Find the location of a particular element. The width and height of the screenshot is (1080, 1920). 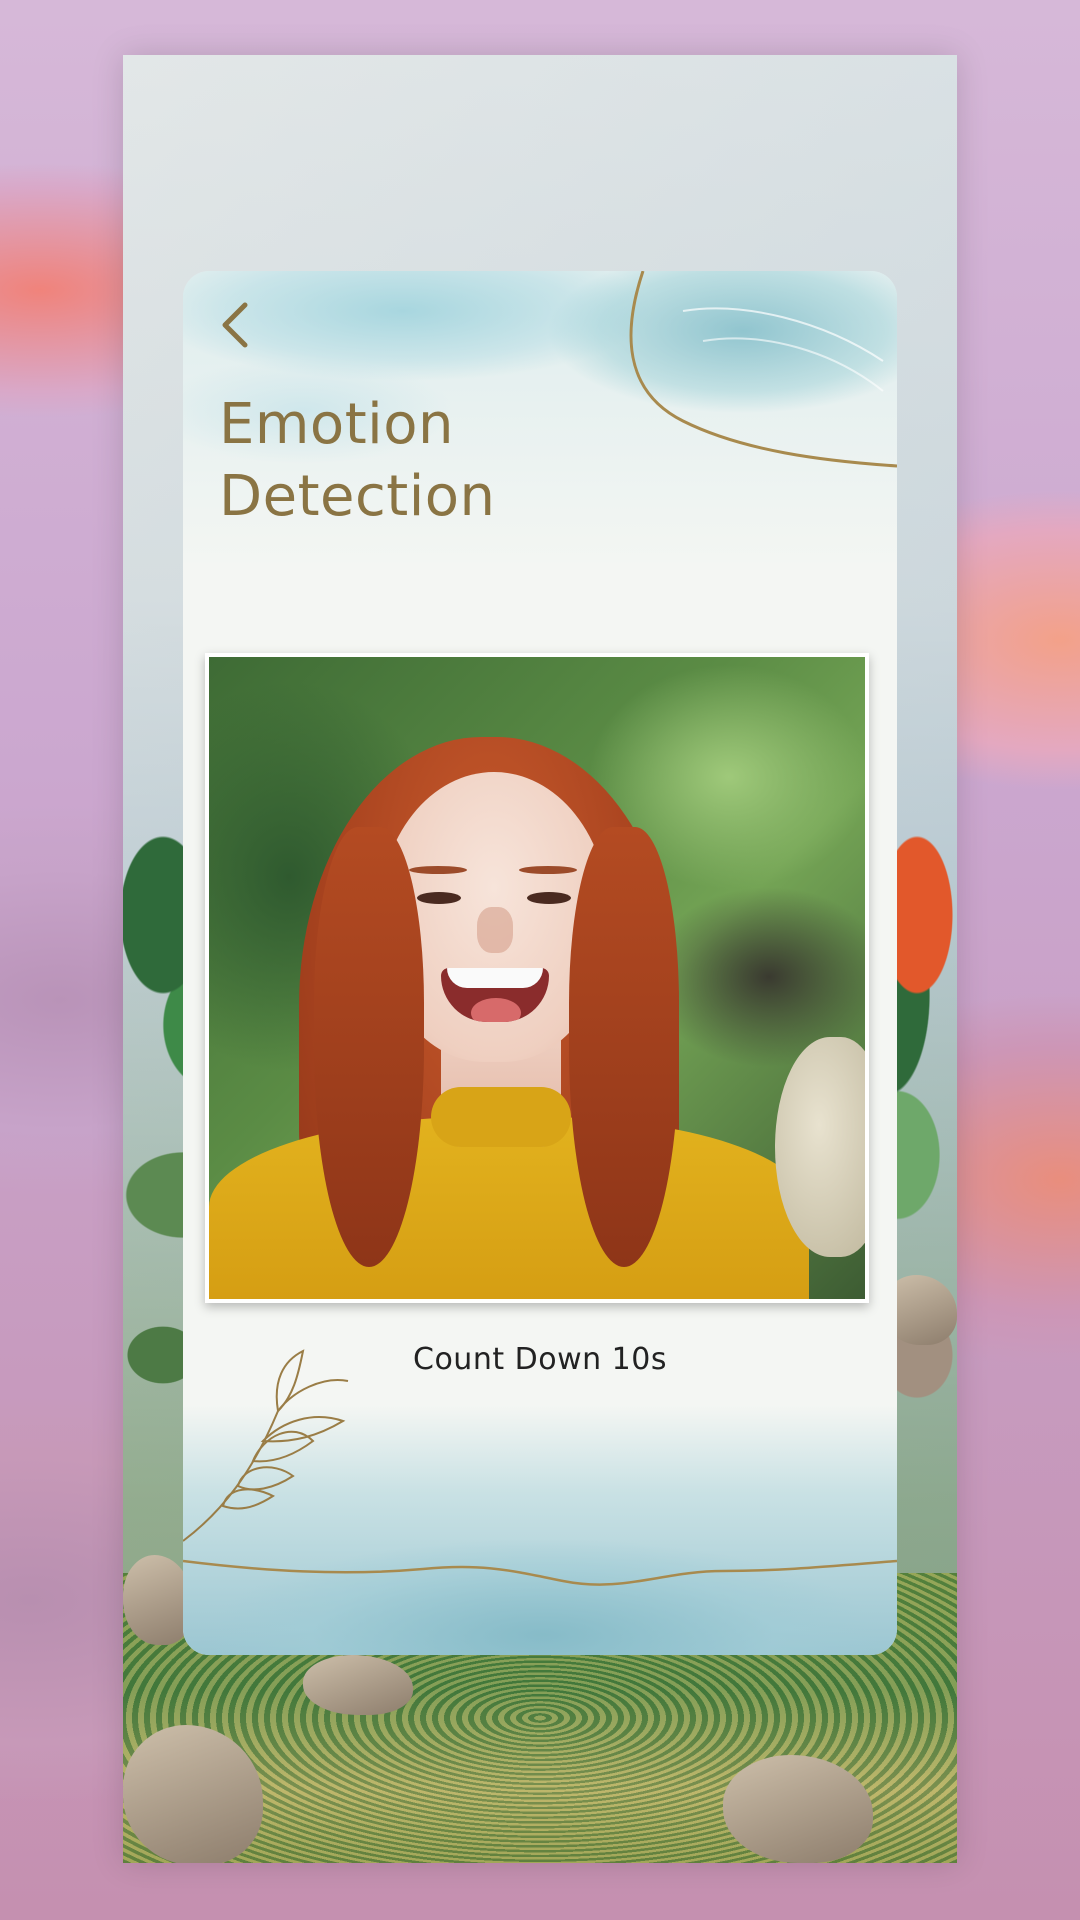

back-button is located at coordinates (235, 327).